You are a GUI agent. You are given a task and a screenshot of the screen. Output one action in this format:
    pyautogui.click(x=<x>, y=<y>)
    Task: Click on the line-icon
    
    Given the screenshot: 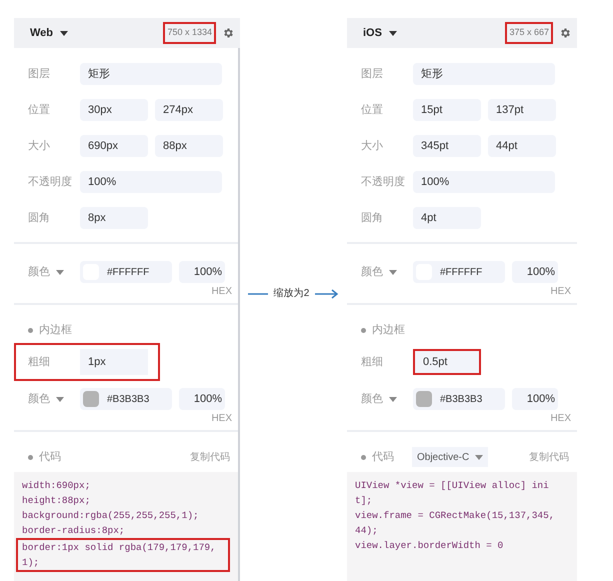 What is the action you would take?
    pyautogui.click(x=258, y=294)
    